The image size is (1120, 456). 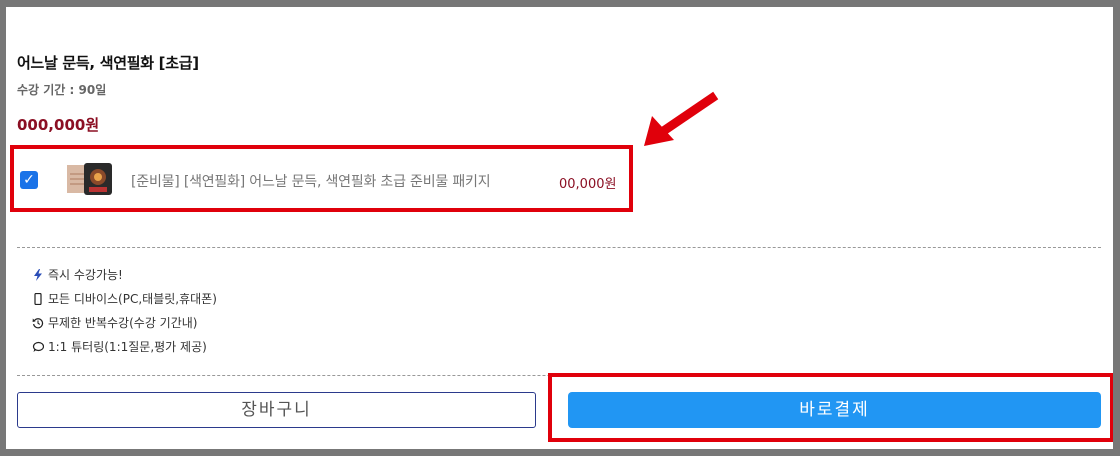 What do you see at coordinates (108, 63) in the screenshot?
I see `course-title: 어느날 문득, 색연필화 [초급]` at bounding box center [108, 63].